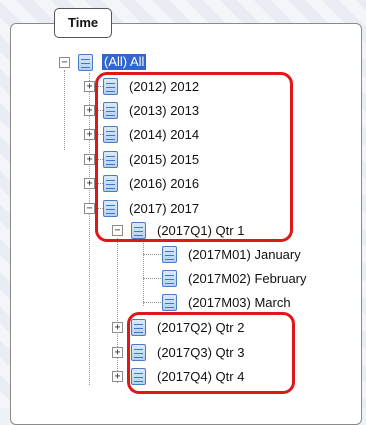  Describe the element at coordinates (211, 353) in the screenshot. I see `highlight-box` at that location.